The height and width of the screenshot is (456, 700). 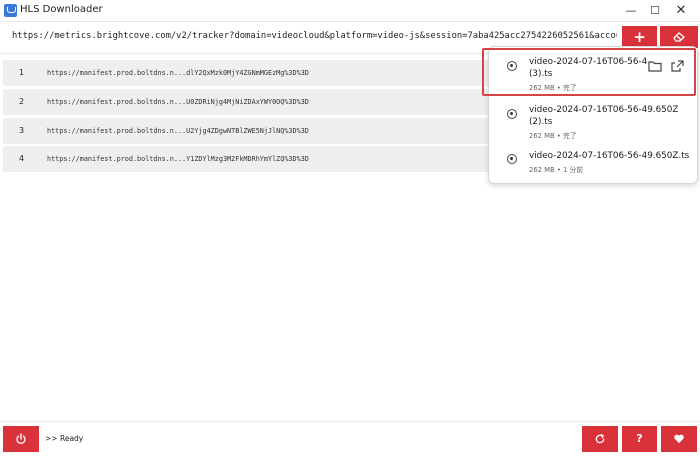 What do you see at coordinates (604, 110) in the screenshot?
I see `download-filename: video-2024-07-16T06-56-49.650Z` at bounding box center [604, 110].